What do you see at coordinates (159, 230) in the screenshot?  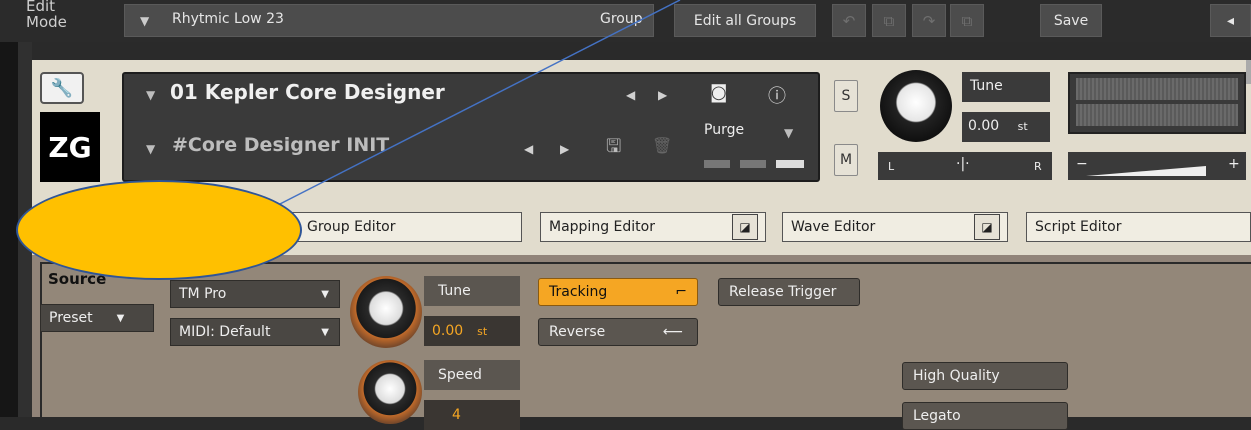 I see `callout-ellipse` at bounding box center [159, 230].